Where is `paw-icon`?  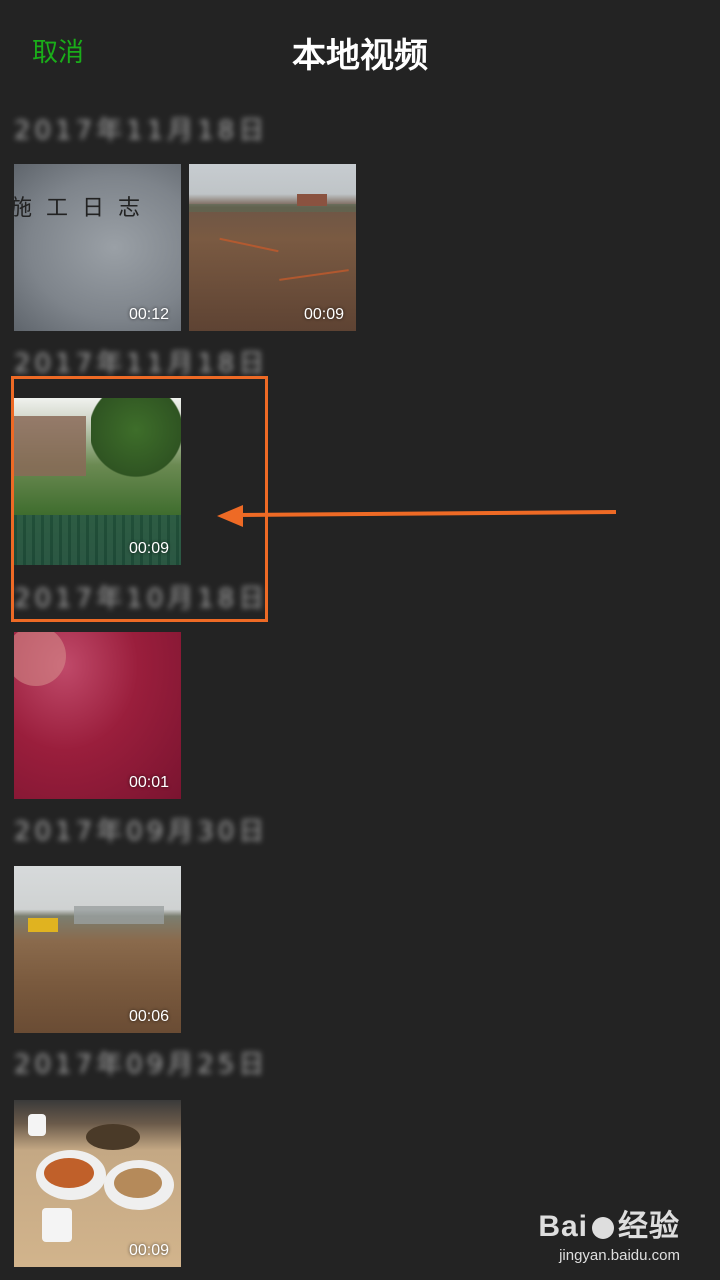
paw-icon is located at coordinates (603, 1228).